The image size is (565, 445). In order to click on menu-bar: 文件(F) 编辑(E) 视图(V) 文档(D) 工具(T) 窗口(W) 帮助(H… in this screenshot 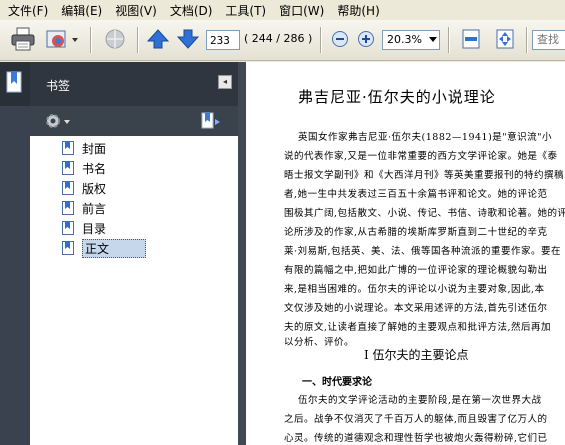, I will do `click(282, 10)`.